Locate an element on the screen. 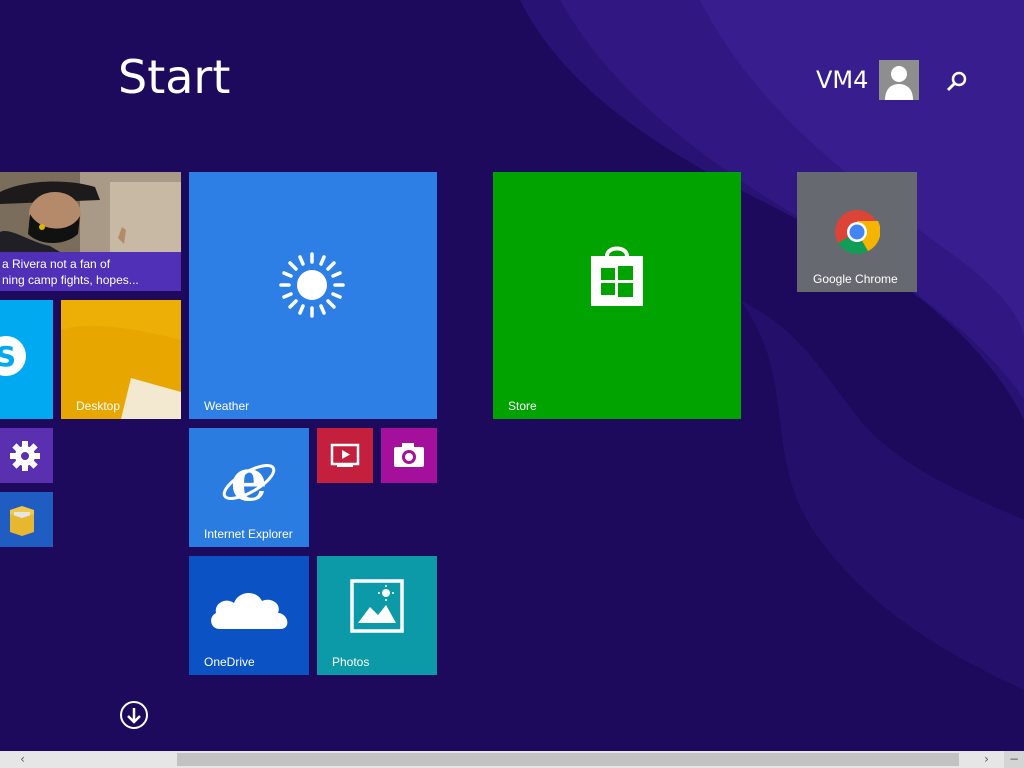 The image size is (1024, 768). chrome-icon is located at coordinates (857, 232).